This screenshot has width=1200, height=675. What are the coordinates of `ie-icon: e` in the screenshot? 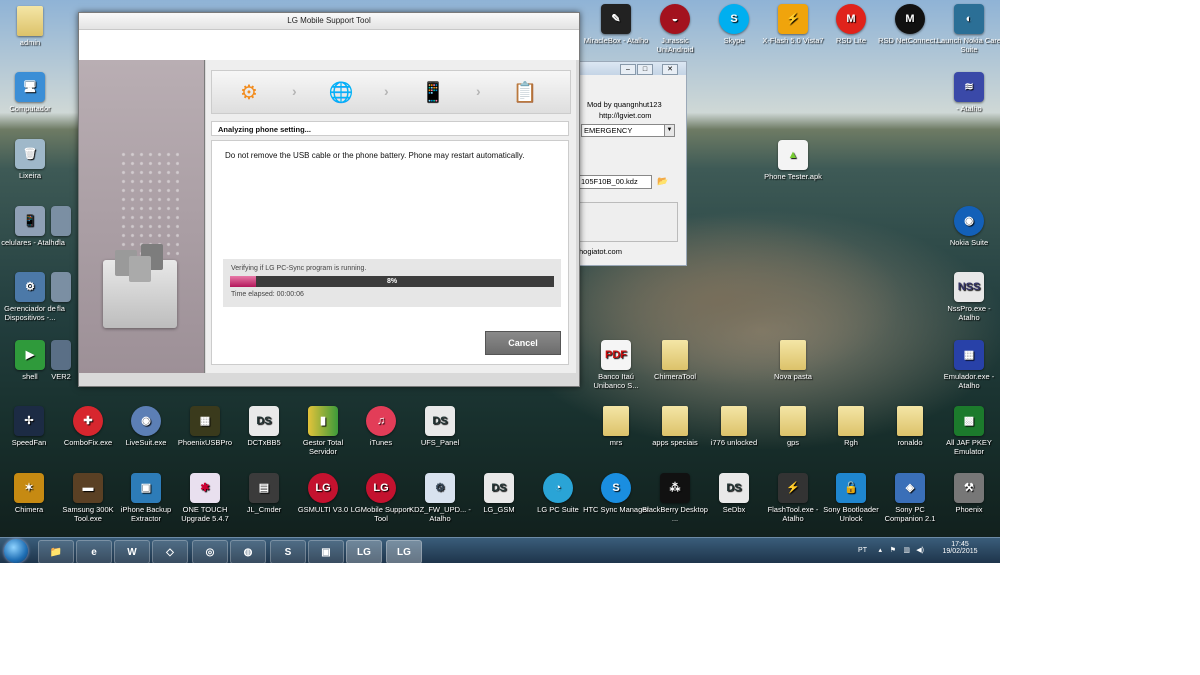 It's located at (94, 551).